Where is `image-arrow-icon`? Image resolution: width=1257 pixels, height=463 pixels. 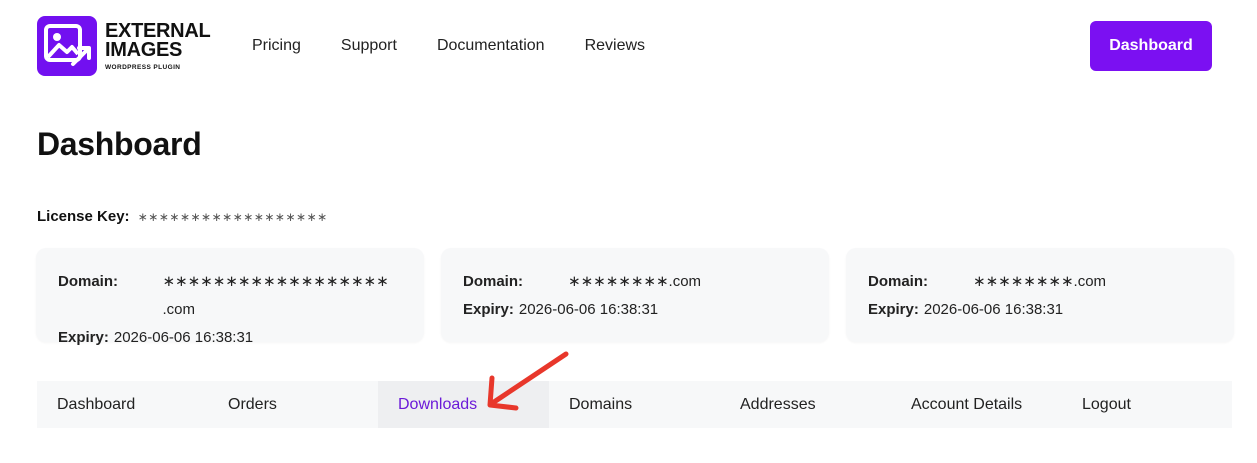 image-arrow-icon is located at coordinates (67, 46).